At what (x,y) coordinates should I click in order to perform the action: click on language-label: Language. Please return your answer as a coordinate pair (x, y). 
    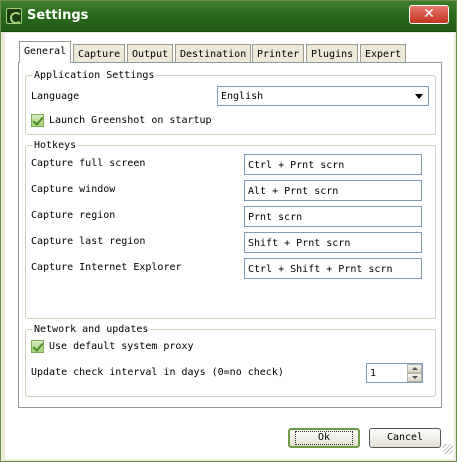
    Looking at the image, I should click on (55, 96).